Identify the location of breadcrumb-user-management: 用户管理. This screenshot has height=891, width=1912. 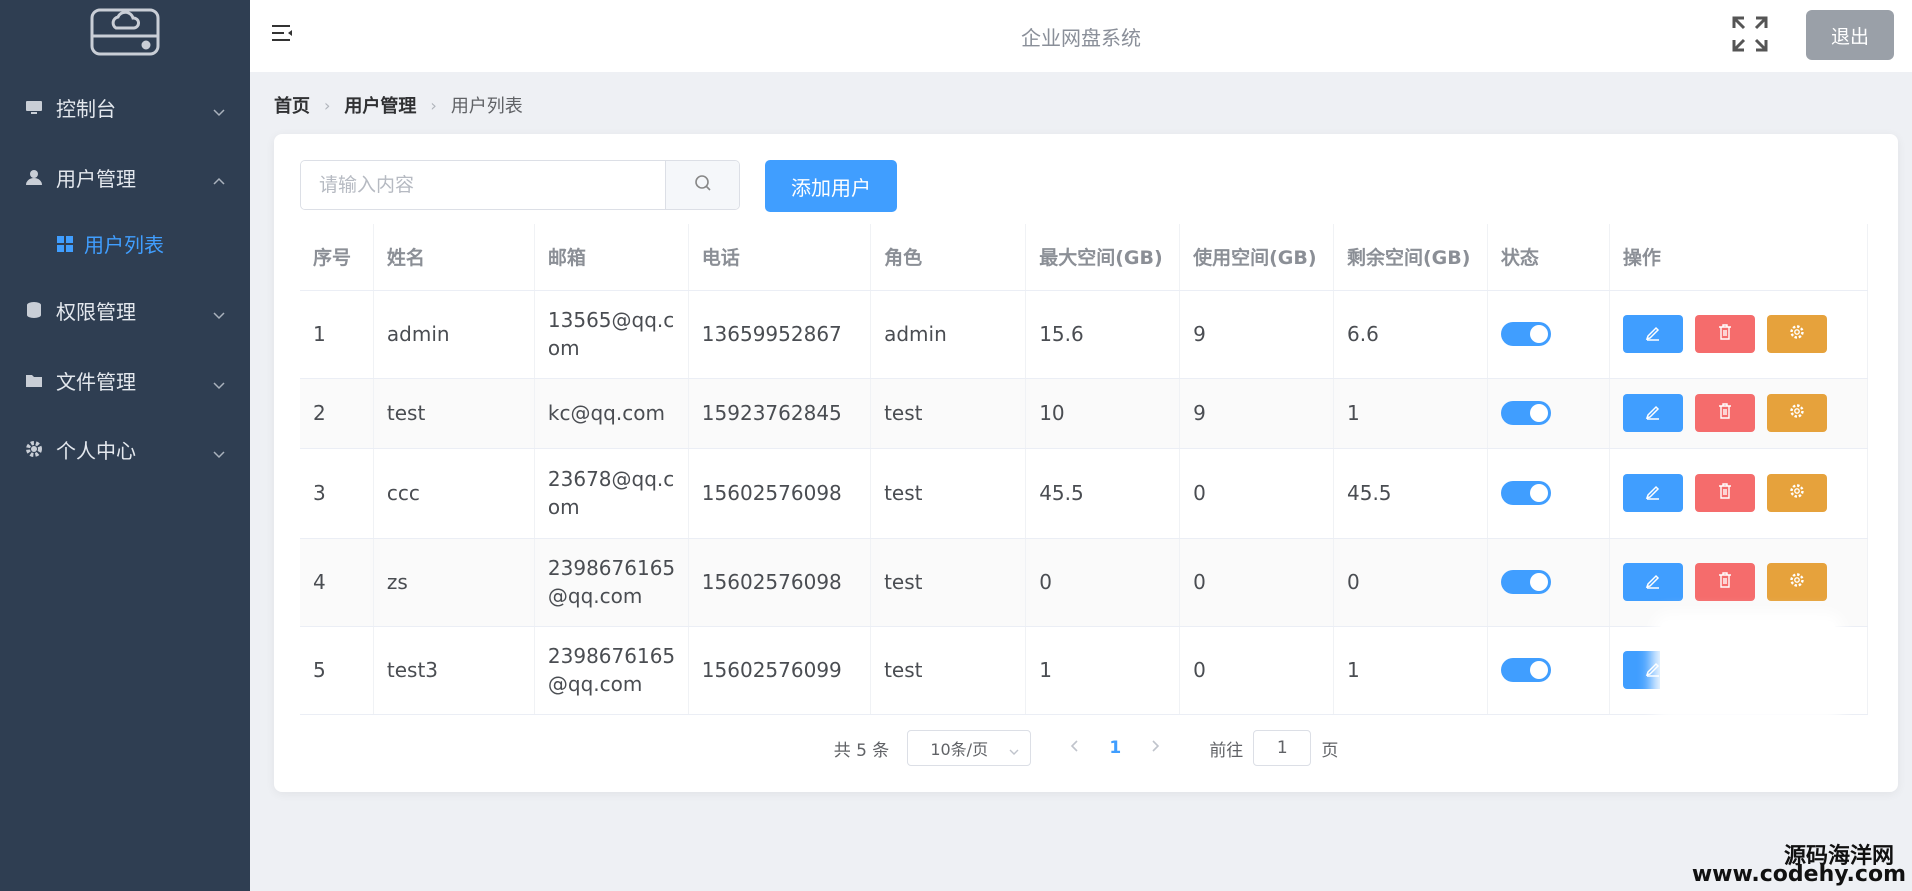
(380, 105).